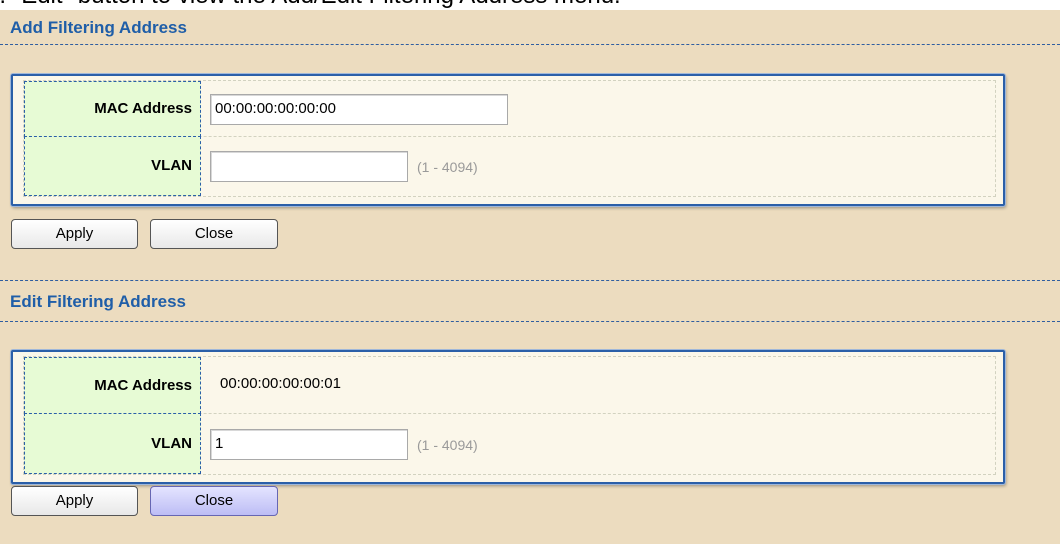  Describe the element at coordinates (309, 444) in the screenshot. I see `vlan-input: 1` at that location.